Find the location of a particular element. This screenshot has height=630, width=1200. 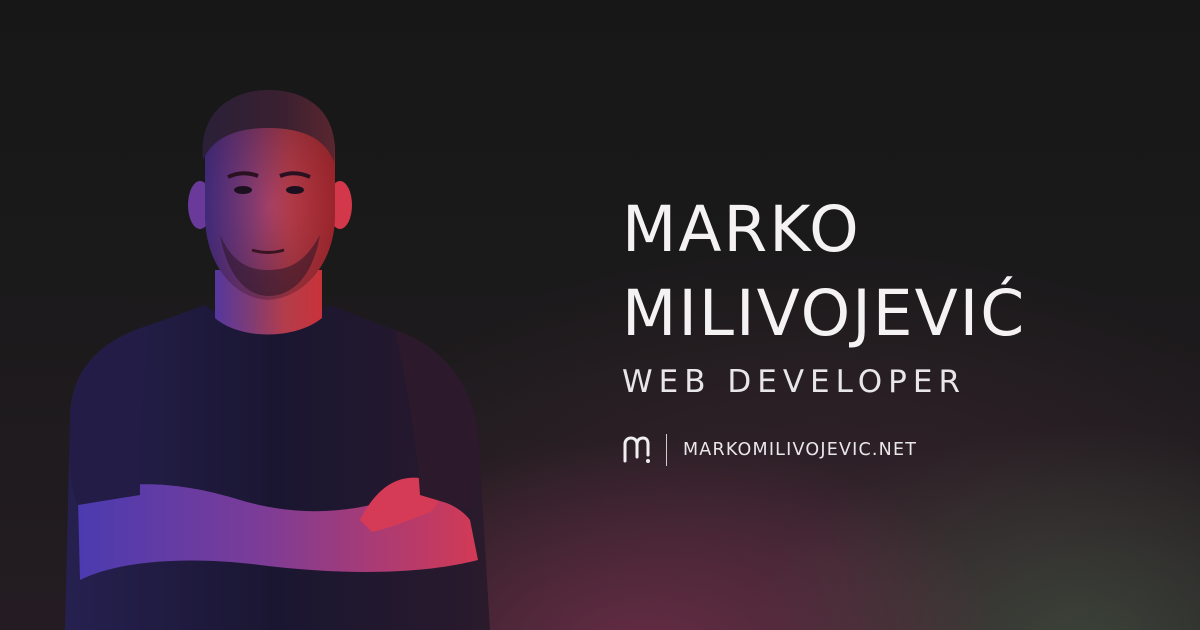

website-row: MARKOMILIVOJEVIC.NET is located at coordinates (892, 450).